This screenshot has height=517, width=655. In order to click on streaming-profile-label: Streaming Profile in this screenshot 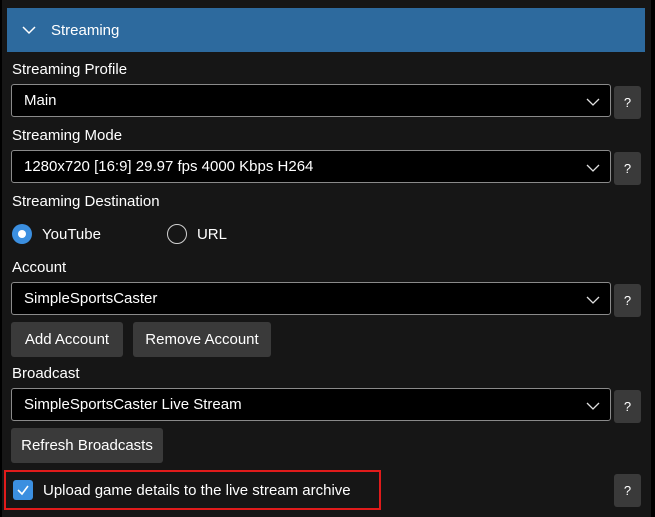, I will do `click(70, 69)`.